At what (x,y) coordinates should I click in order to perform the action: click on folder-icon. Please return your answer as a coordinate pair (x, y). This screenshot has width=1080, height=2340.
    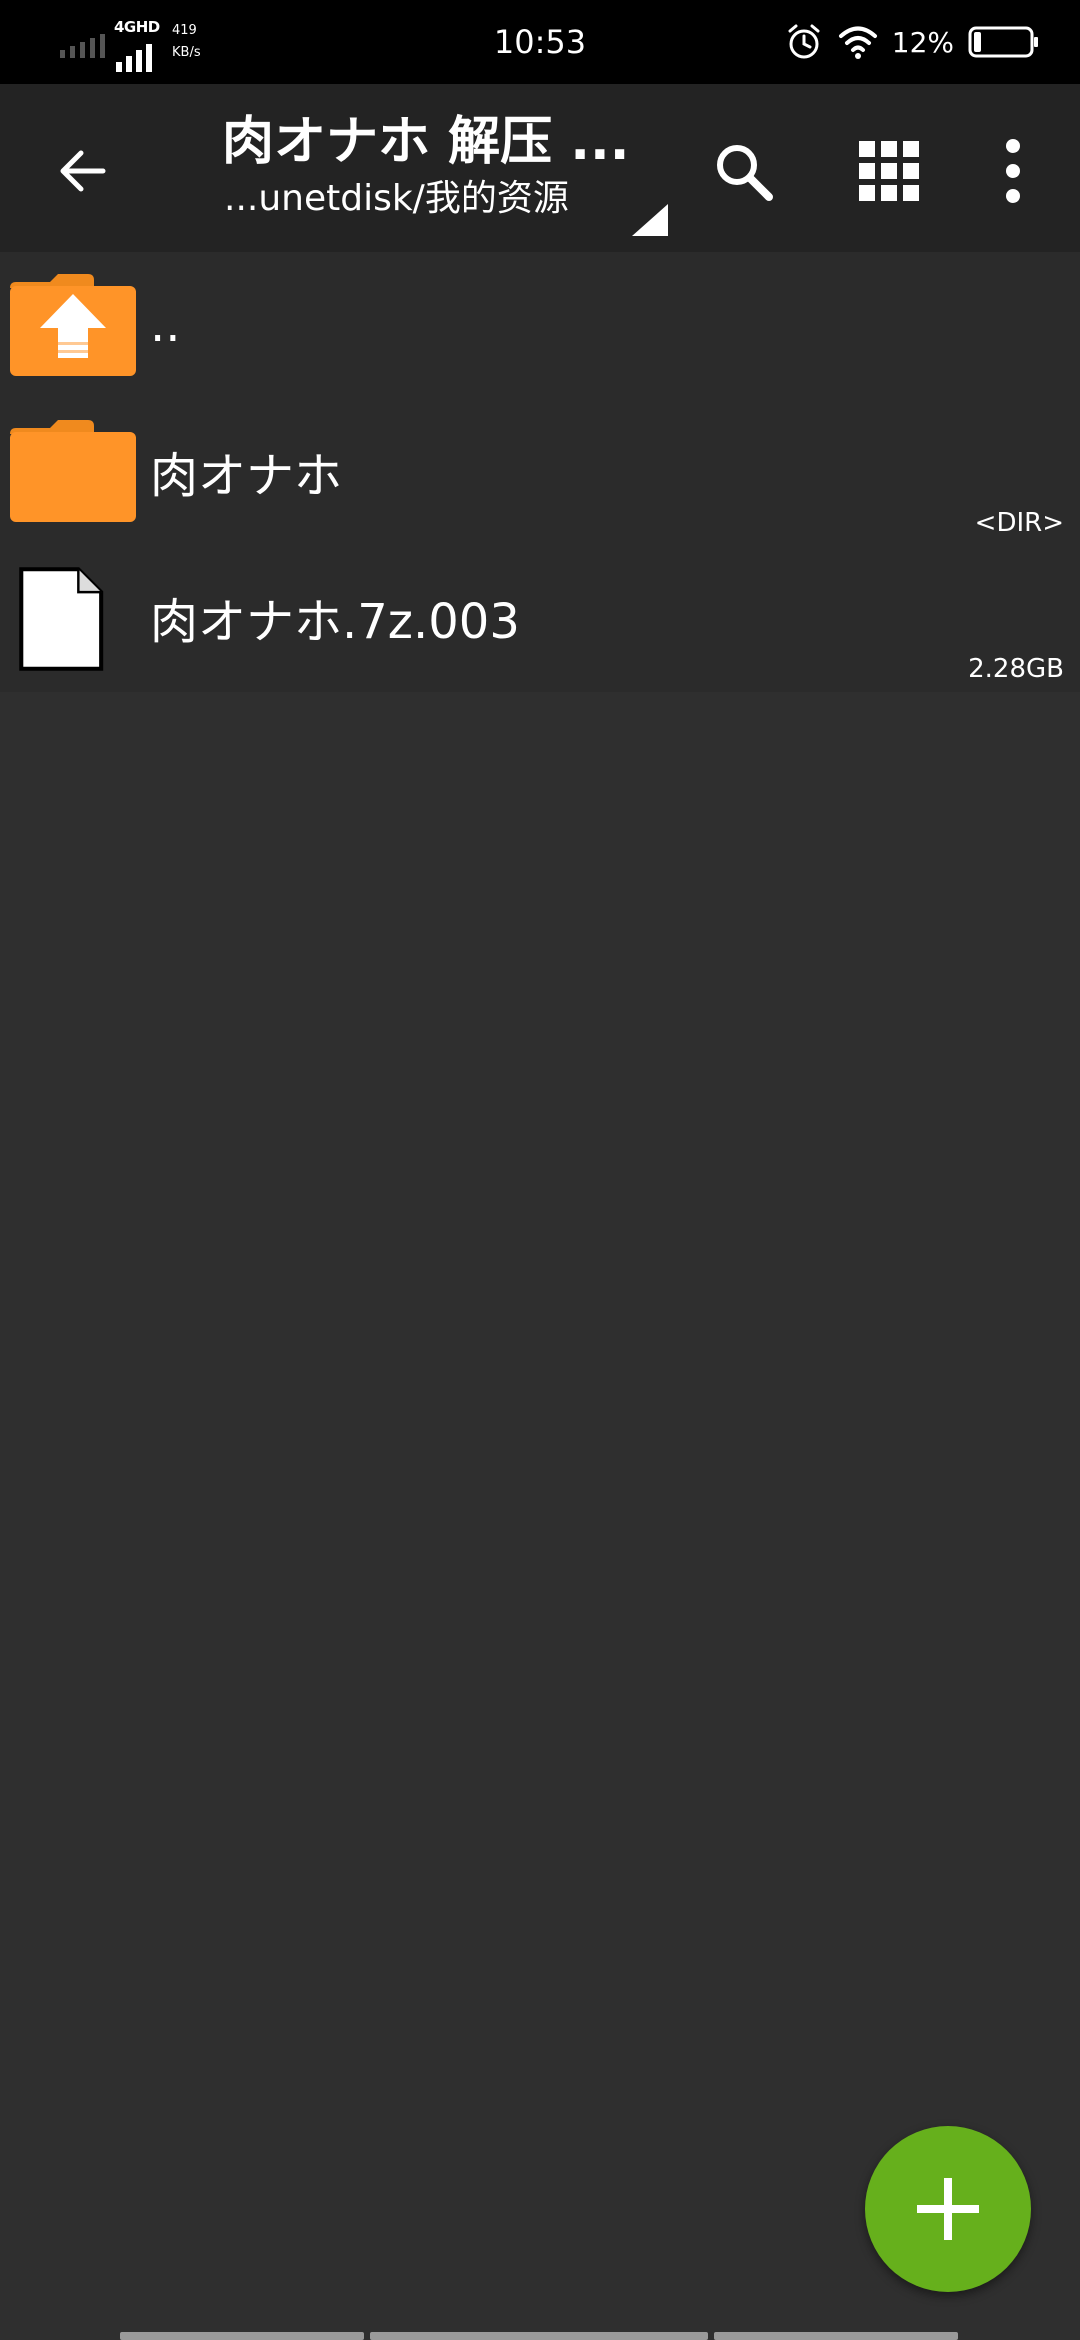
    Looking at the image, I should click on (73, 471).